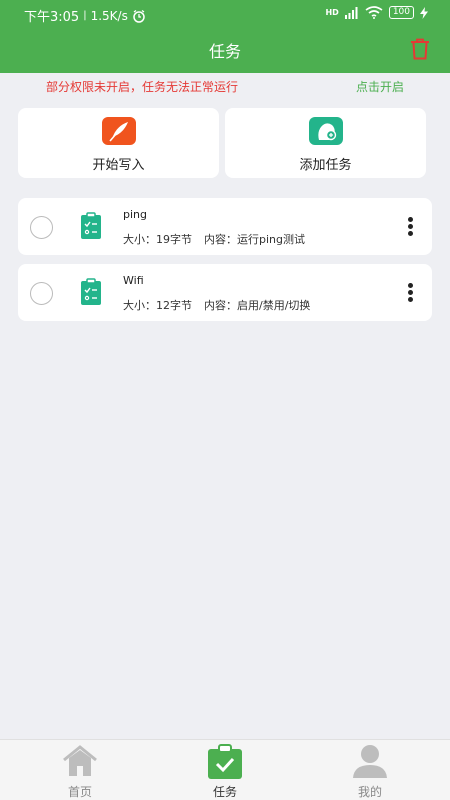  Describe the element at coordinates (224, 51) in the screenshot. I see `page-title: 任务` at that location.